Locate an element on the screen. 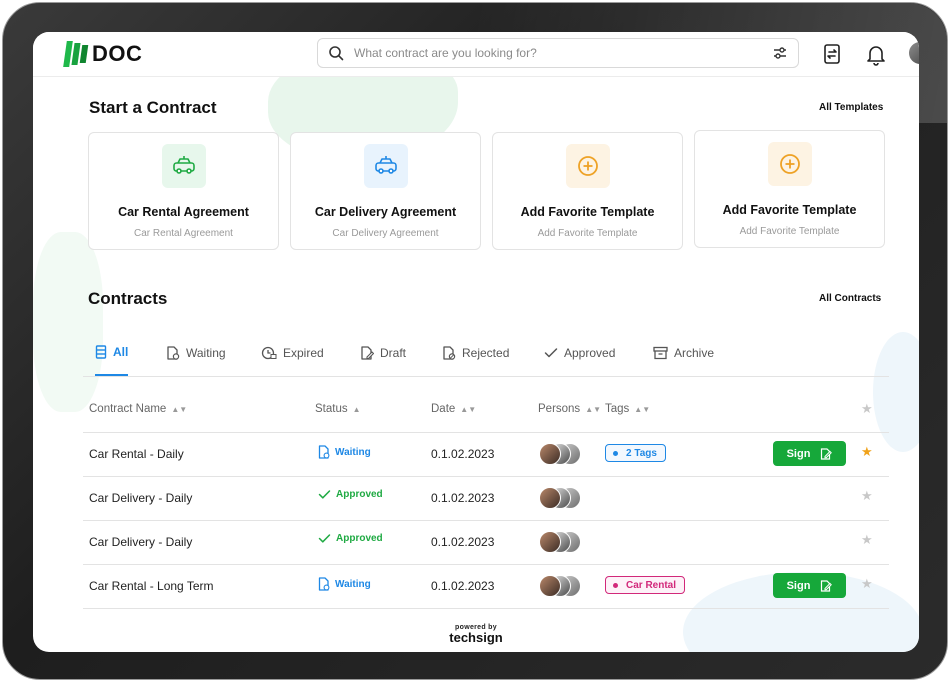  tab-waiting: Waiting is located at coordinates (196, 352).